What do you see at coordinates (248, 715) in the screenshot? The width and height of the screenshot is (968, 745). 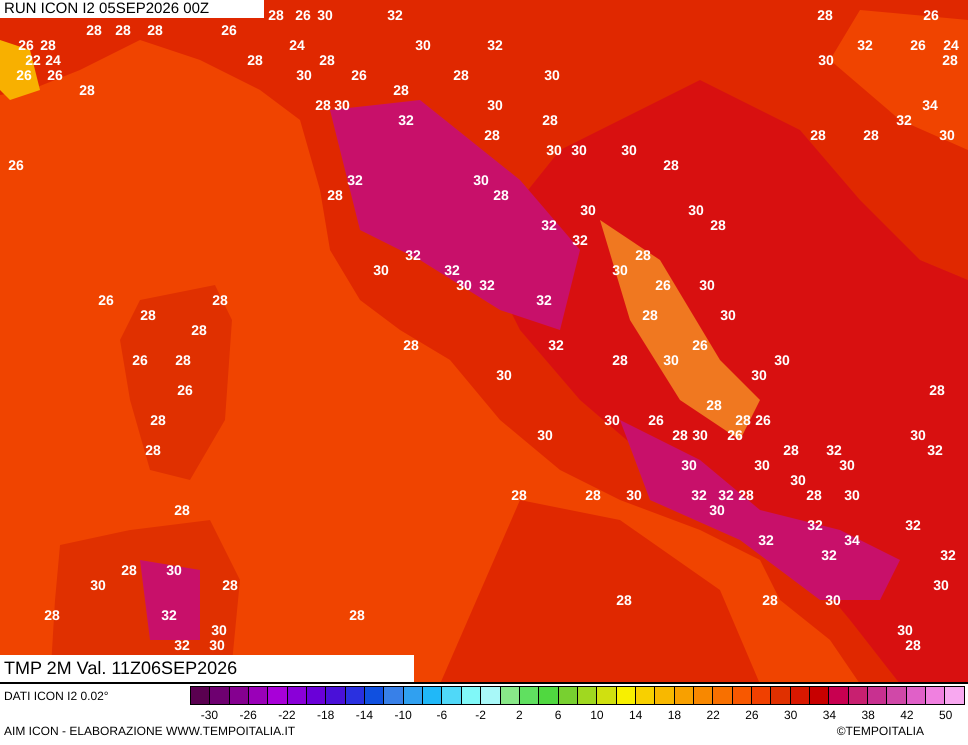 I see `scale-tick-label: -26` at bounding box center [248, 715].